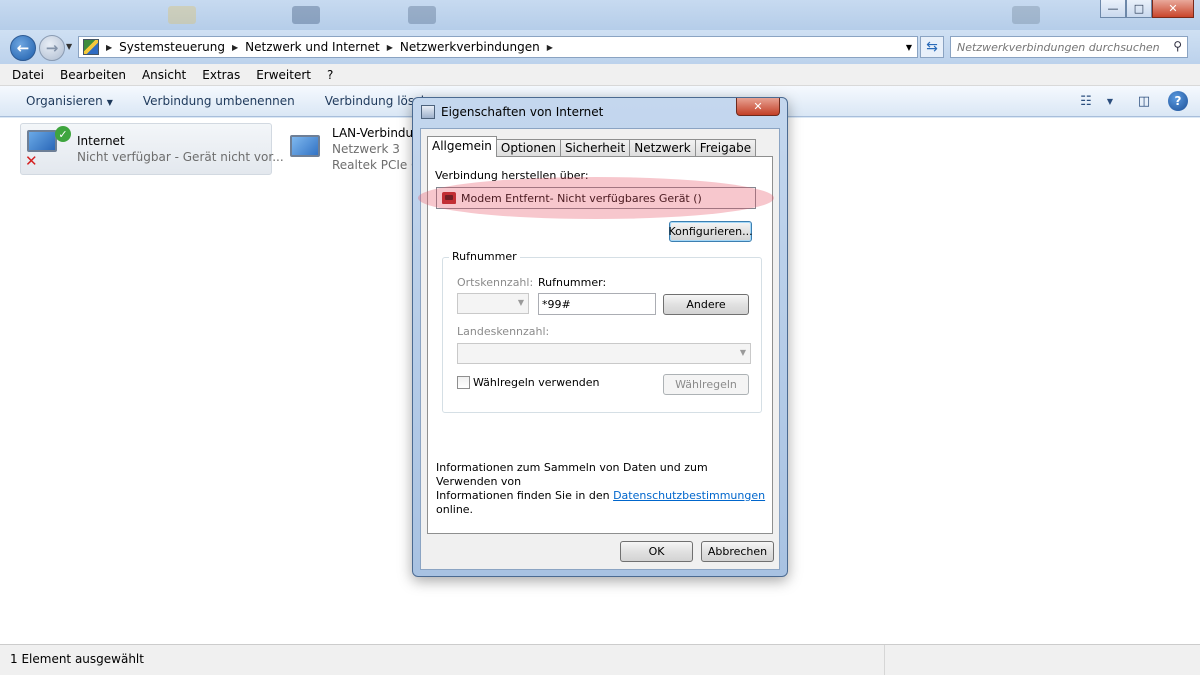 This screenshot has height=675, width=1200. I want to click on area-code-select: ▼, so click(493, 303).